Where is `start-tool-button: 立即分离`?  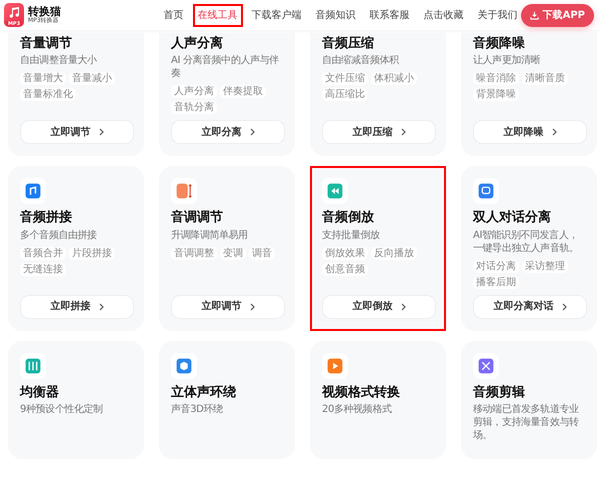 start-tool-button: 立即分离 is located at coordinates (228, 132).